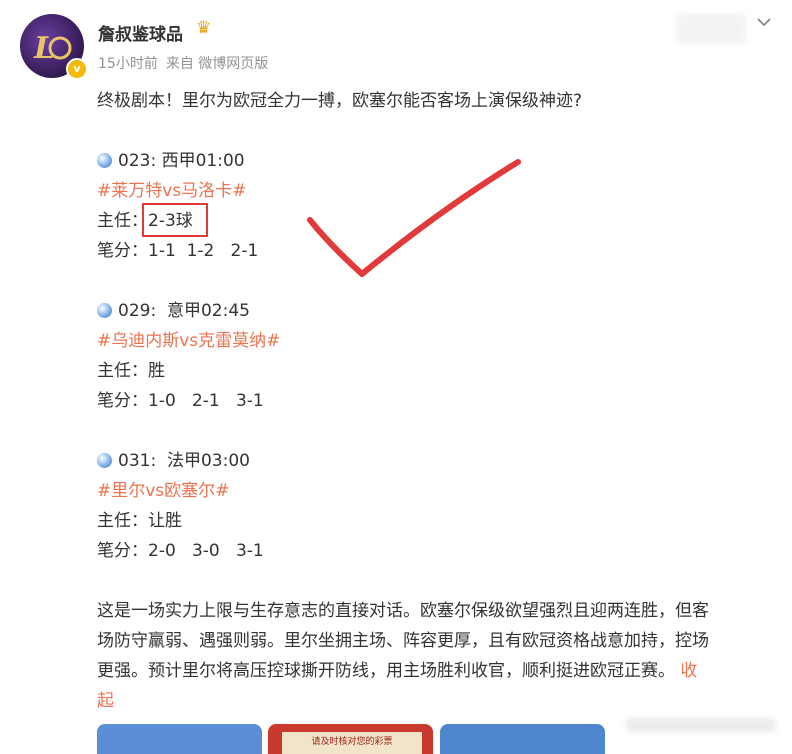  Describe the element at coordinates (175, 220) in the screenshot. I see `red-highlight-box` at that location.